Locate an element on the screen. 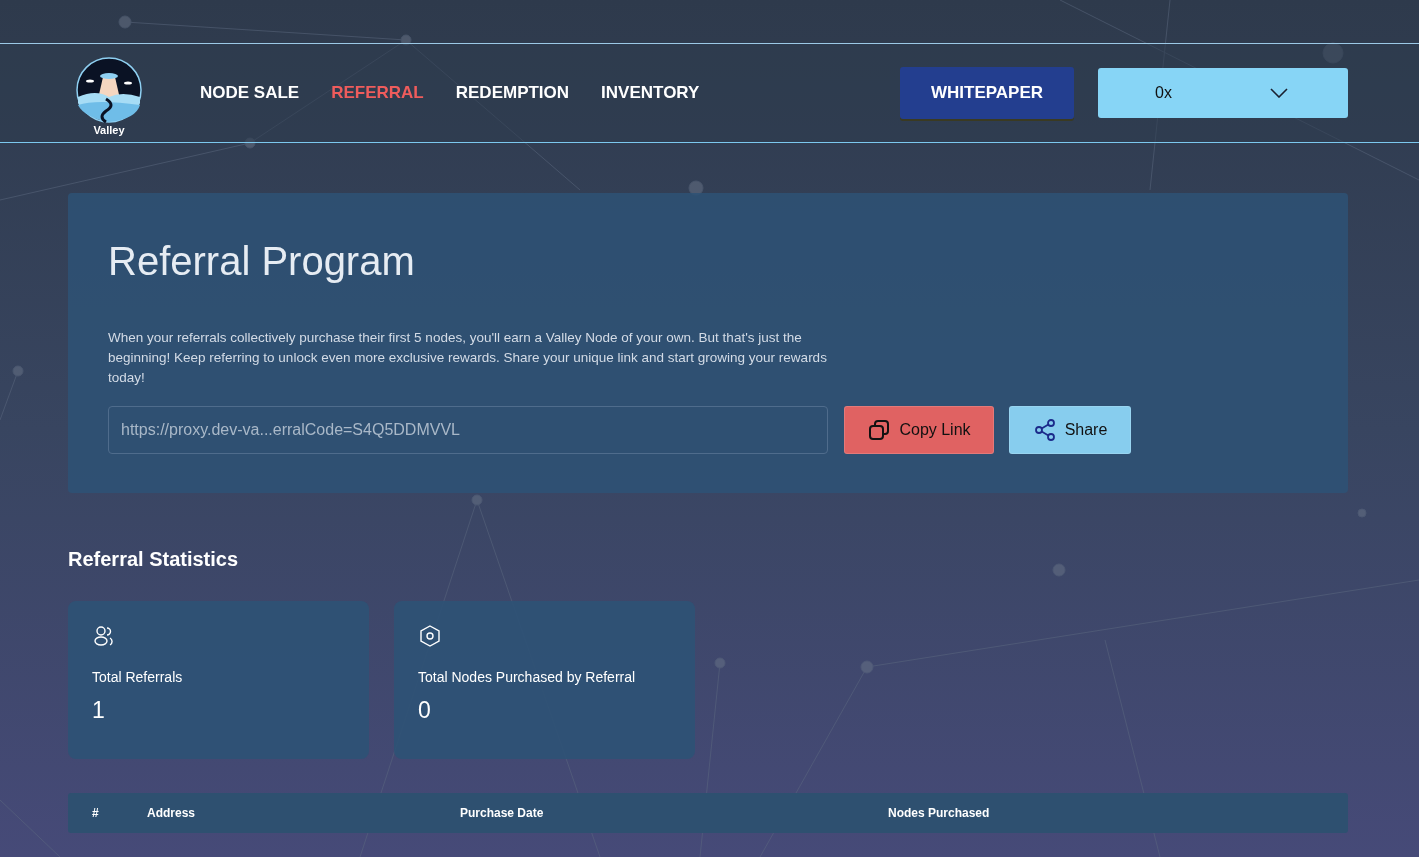 The width and height of the screenshot is (1419, 857). section-heading: Referral Statistics is located at coordinates (154, 559).